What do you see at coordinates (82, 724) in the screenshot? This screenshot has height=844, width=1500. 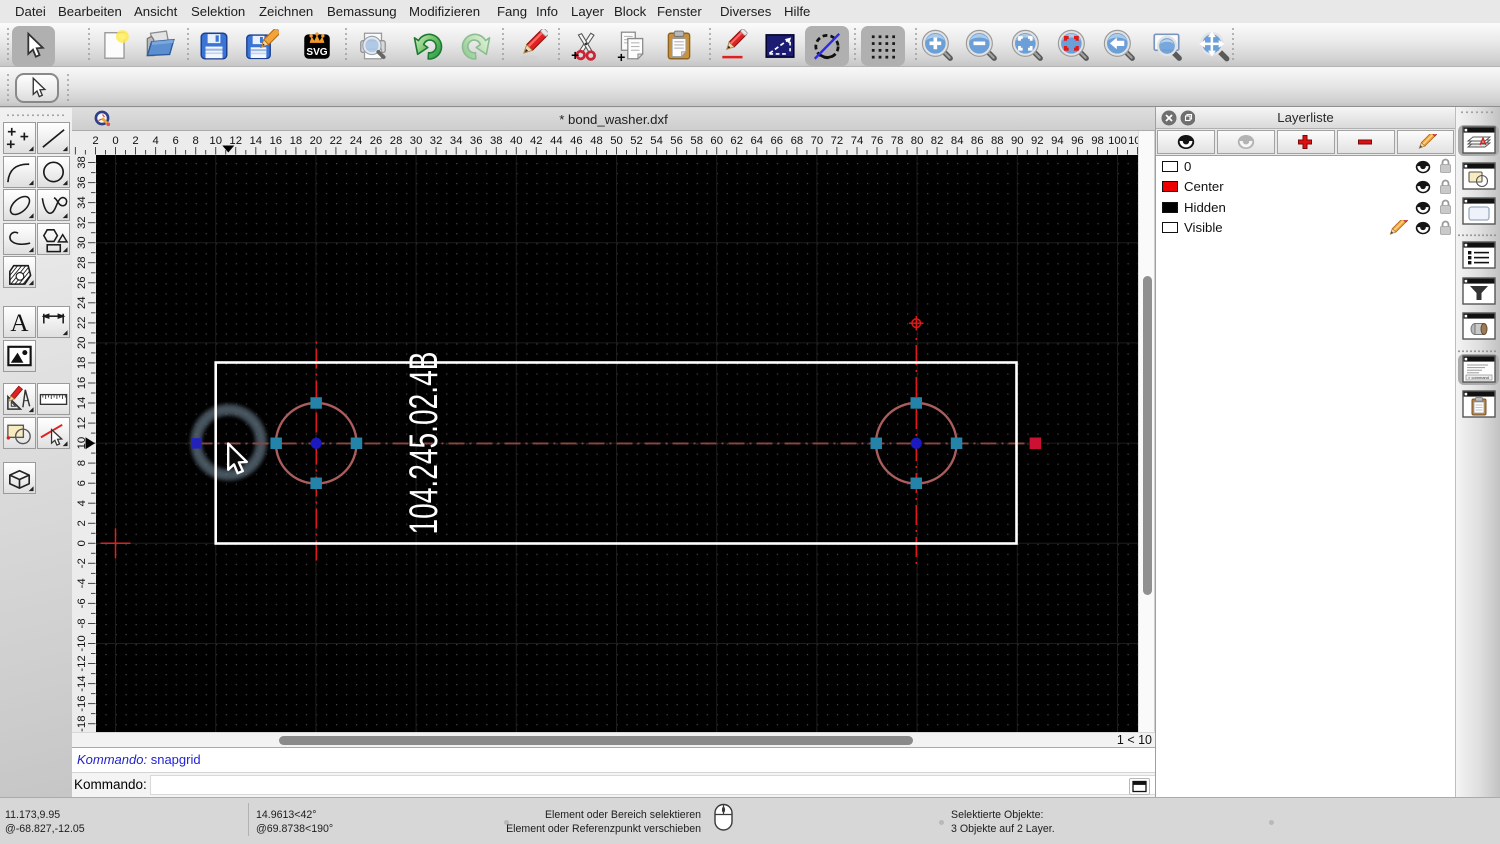 I see `svg-text: -18` at bounding box center [82, 724].